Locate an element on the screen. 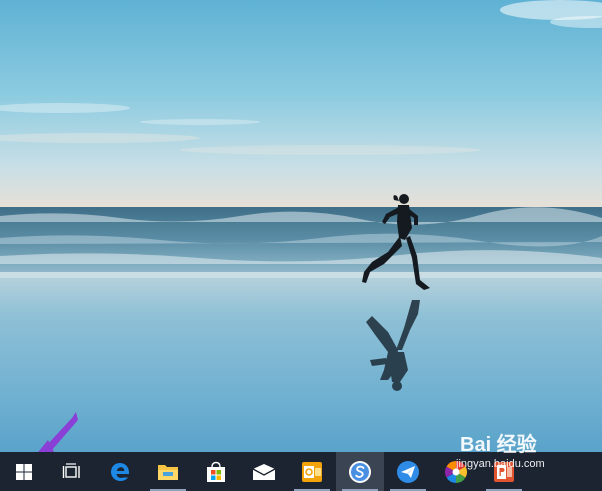  outlook-icon is located at coordinates (312, 471).